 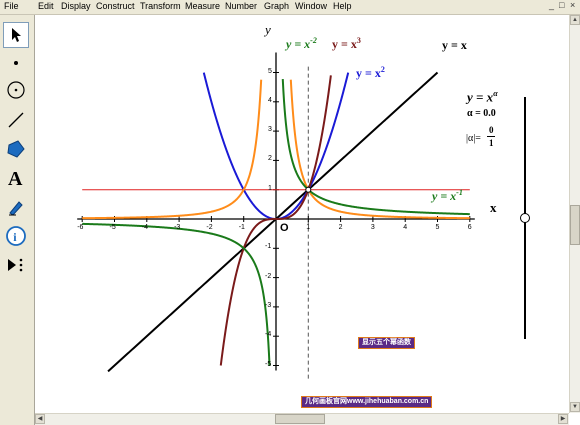 I want to click on svg-text: A, so click(x=15, y=178).